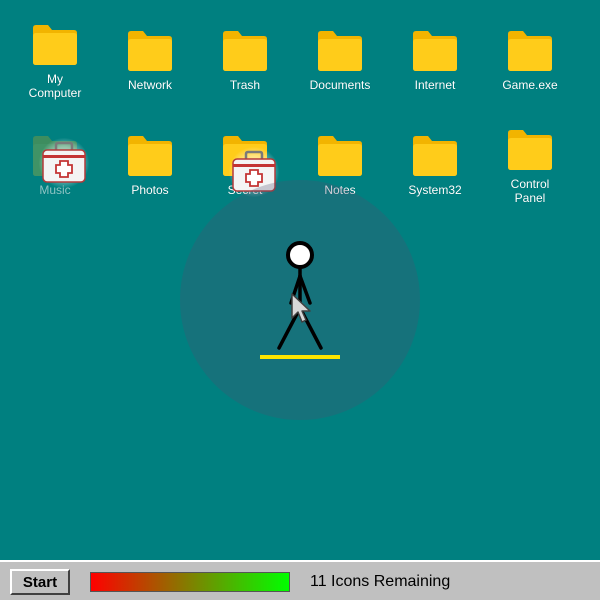  Describe the element at coordinates (380, 581) in the screenshot. I see `icons-remaining-text: 11 Icons Remaining` at that location.